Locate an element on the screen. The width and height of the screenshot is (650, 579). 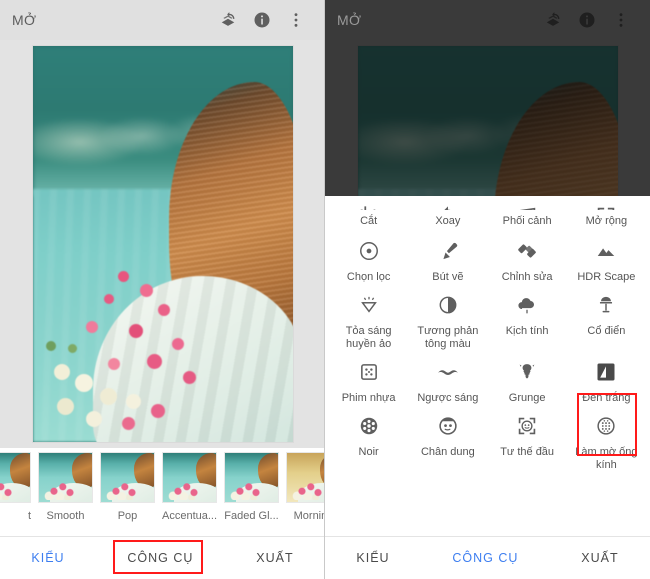
filter-preset-item: t is located at coordinates (15, 487).